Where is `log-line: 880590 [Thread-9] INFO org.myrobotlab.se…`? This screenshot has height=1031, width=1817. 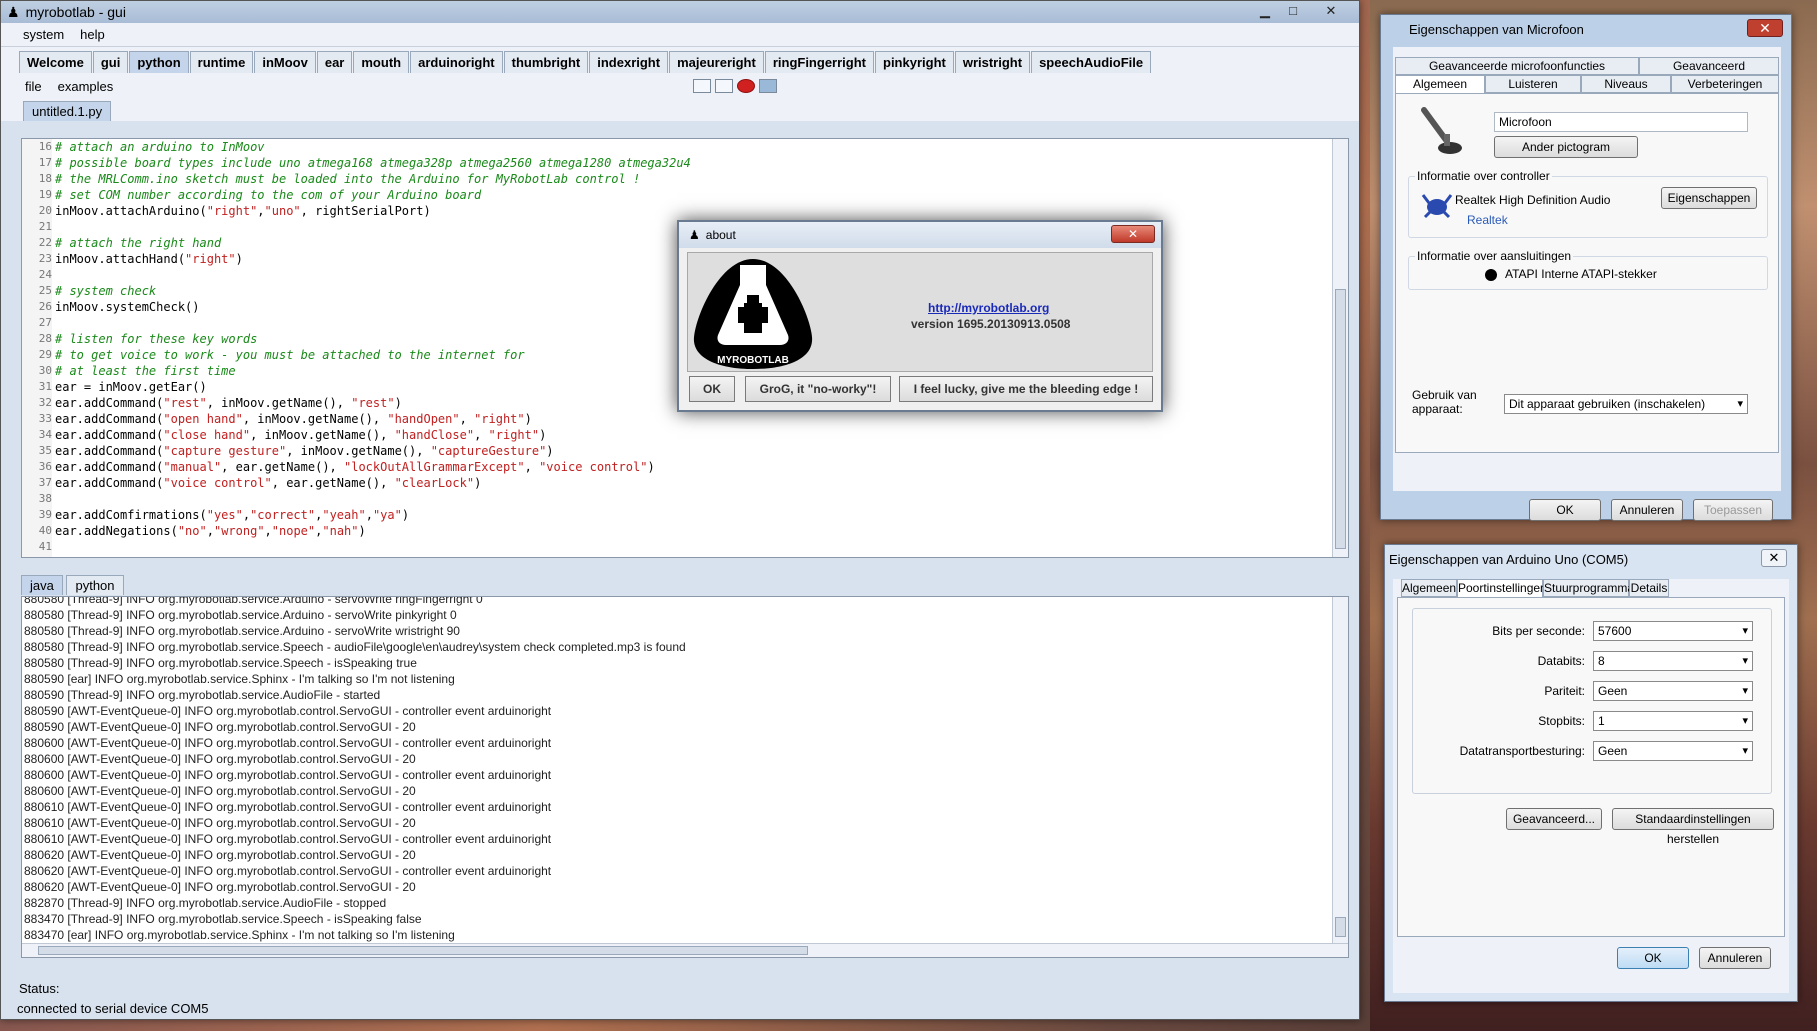
log-line: 880590 [Thread-9] INFO org.myrobotlab.se… is located at coordinates (202, 695).